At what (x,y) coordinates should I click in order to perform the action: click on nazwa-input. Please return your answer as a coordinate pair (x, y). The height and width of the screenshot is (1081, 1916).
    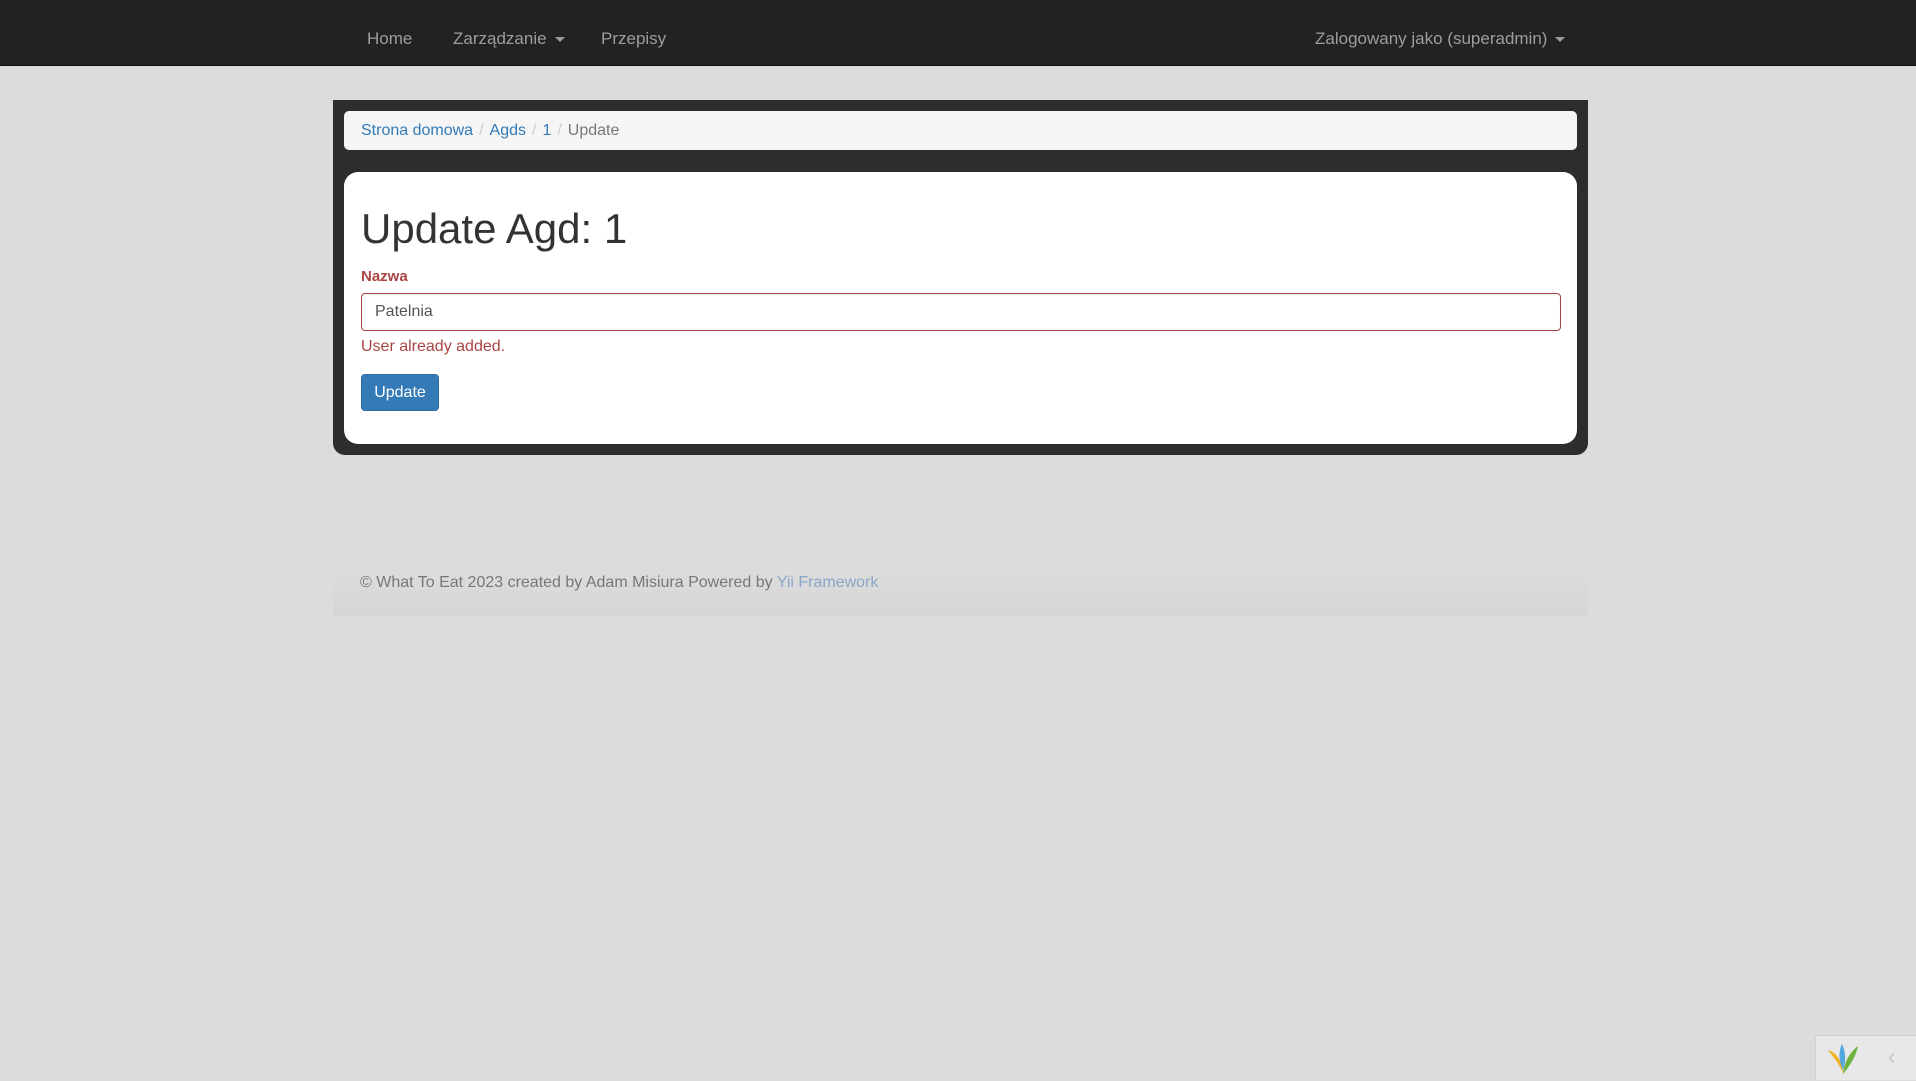
    Looking at the image, I should click on (961, 312).